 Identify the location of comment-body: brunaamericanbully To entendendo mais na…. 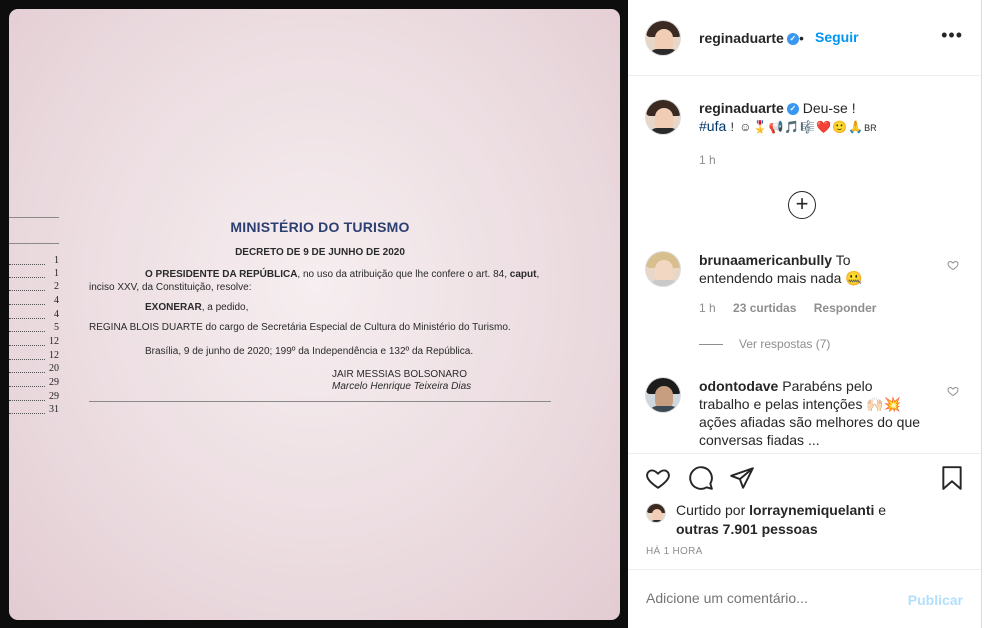
(811, 269).